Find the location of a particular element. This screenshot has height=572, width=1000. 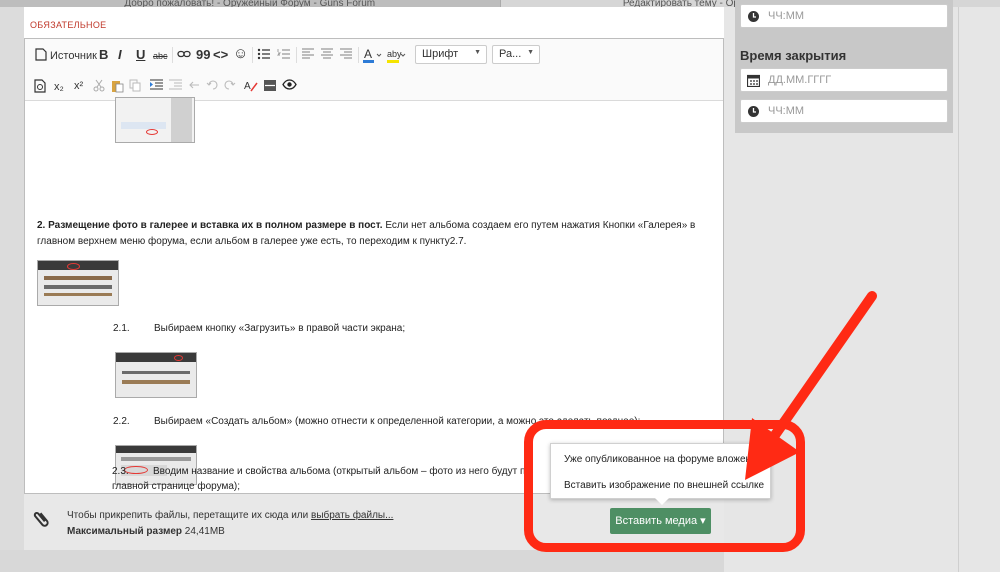

annotation-arrow-icon is located at coordinates (811, 385).